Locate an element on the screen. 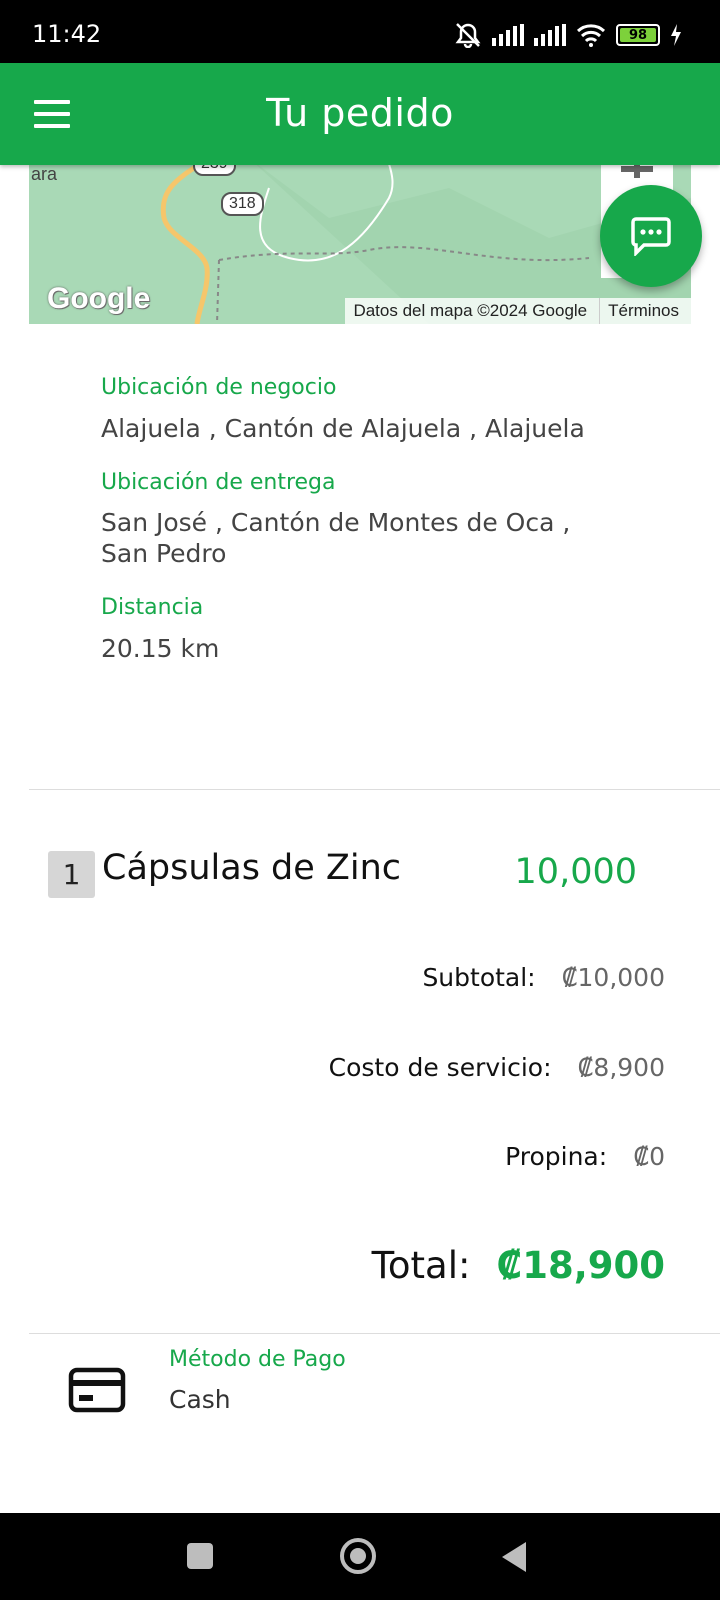  map-credit: Datos del mapa ©2024 Google Términos is located at coordinates (518, 311).